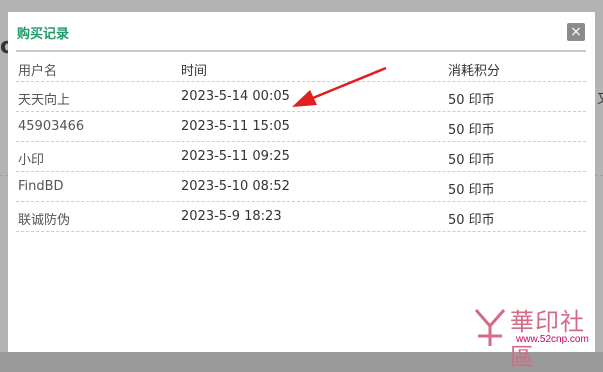  What do you see at coordinates (301, 127) in the screenshot?
I see `table-row: 45903466 2023-5-11 15:05 50 印币` at bounding box center [301, 127].